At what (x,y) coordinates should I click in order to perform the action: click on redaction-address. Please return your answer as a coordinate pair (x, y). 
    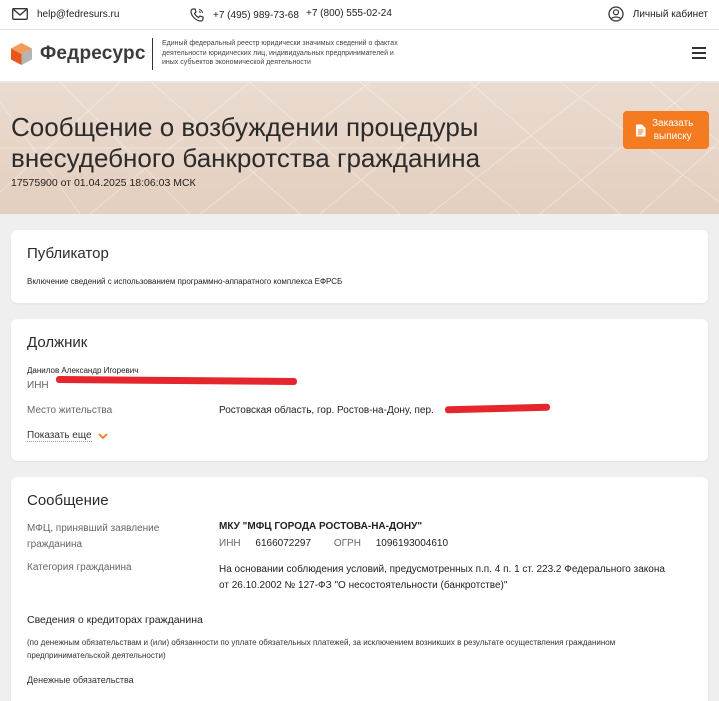
    Looking at the image, I should click on (497, 408).